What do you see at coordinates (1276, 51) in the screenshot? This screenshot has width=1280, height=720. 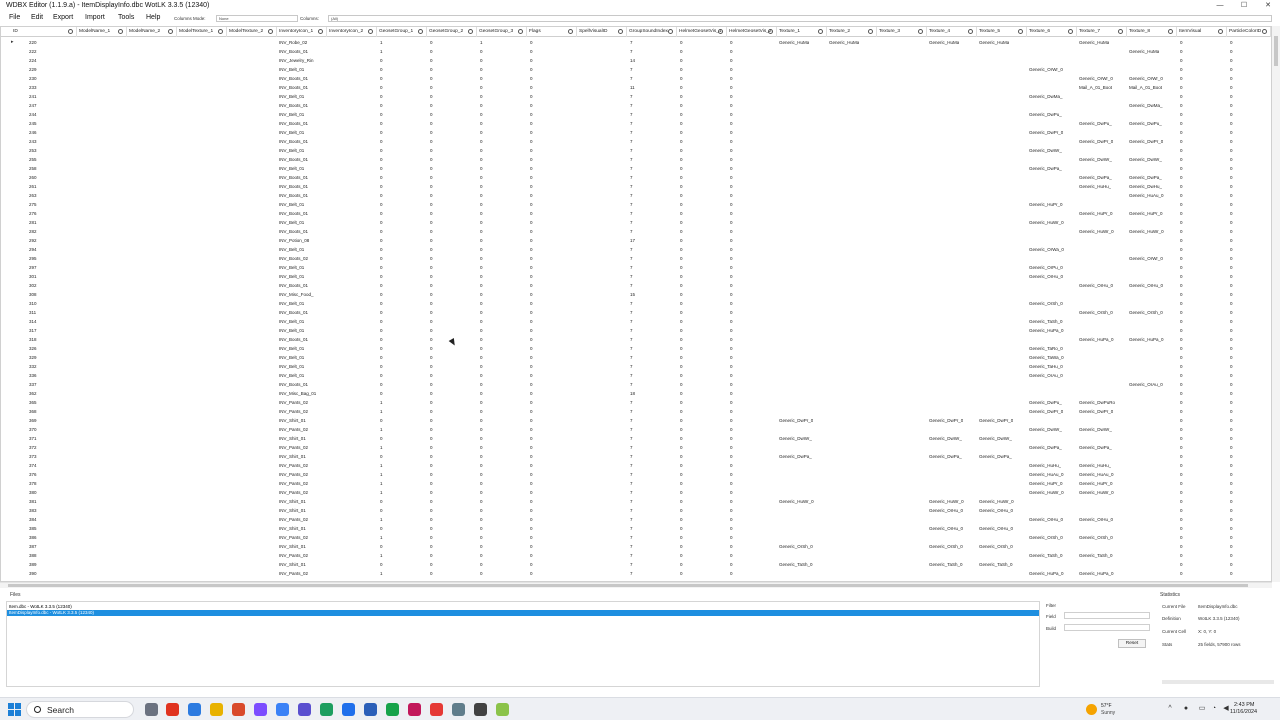 I see `vertical-scroll-thumb` at bounding box center [1276, 51].